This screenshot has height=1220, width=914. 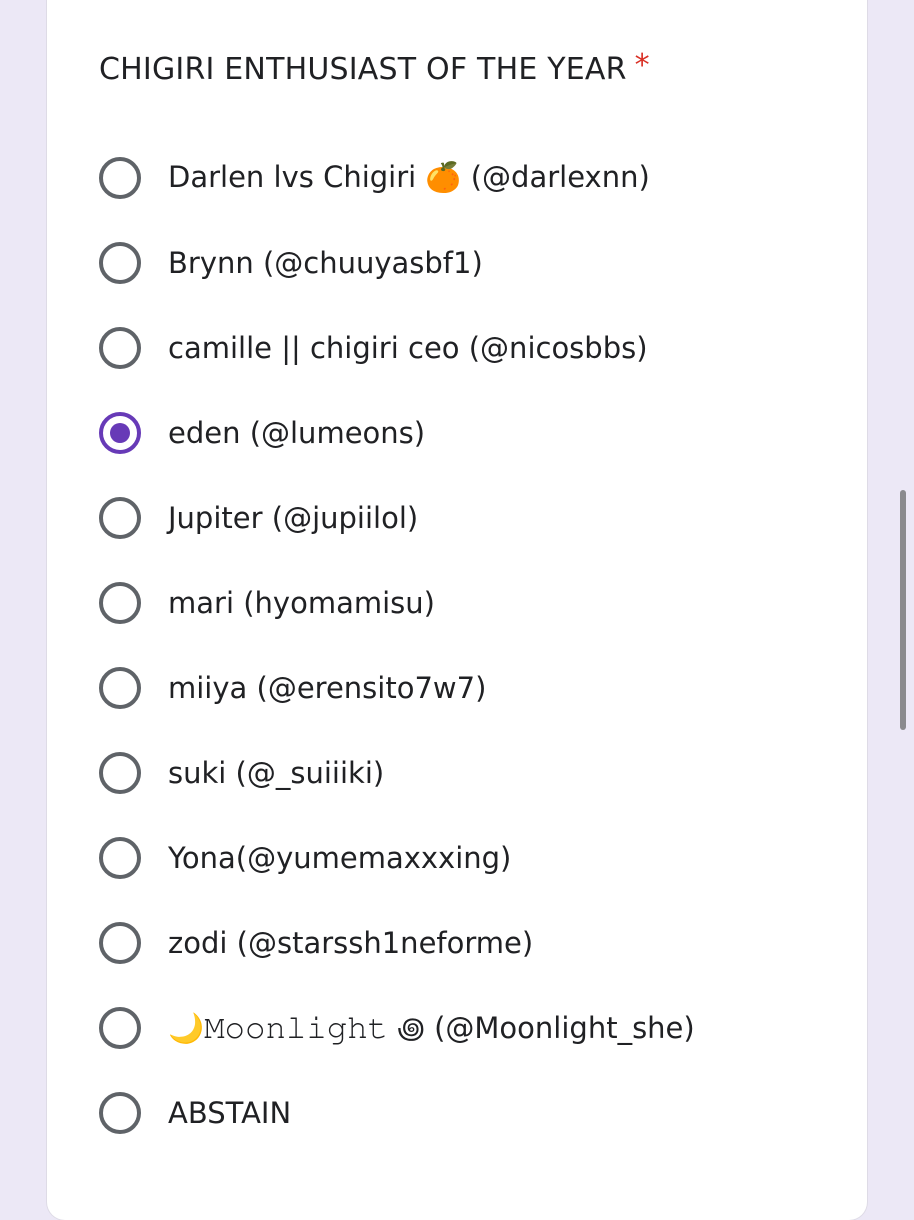 I want to click on option-label: mari (hyomamisu), so click(x=301, y=602).